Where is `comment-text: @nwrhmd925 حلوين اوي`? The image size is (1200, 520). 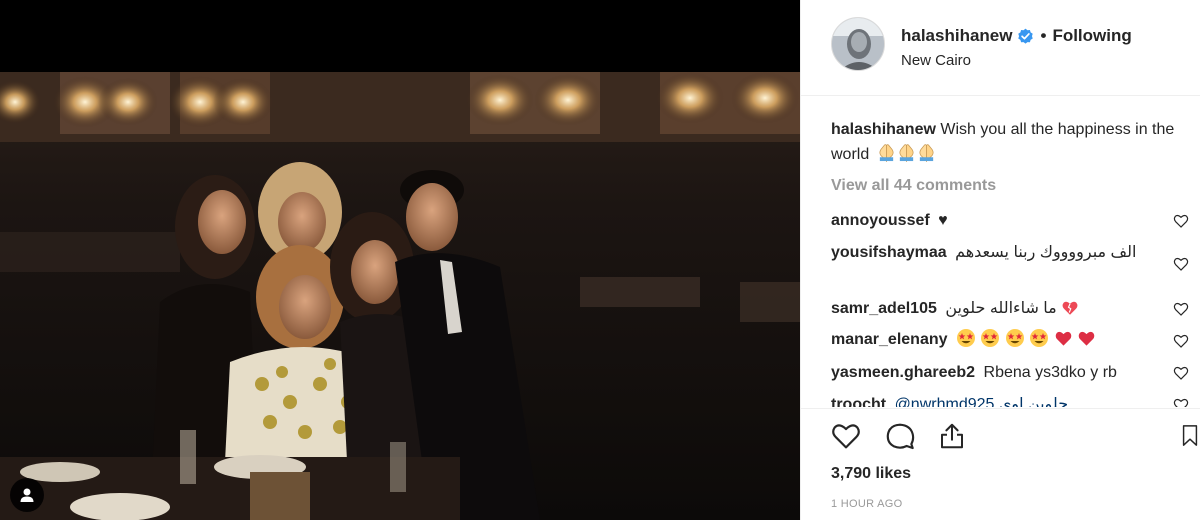
comment-text: @nwrhmd925 حلوين اوي is located at coordinates (981, 401).